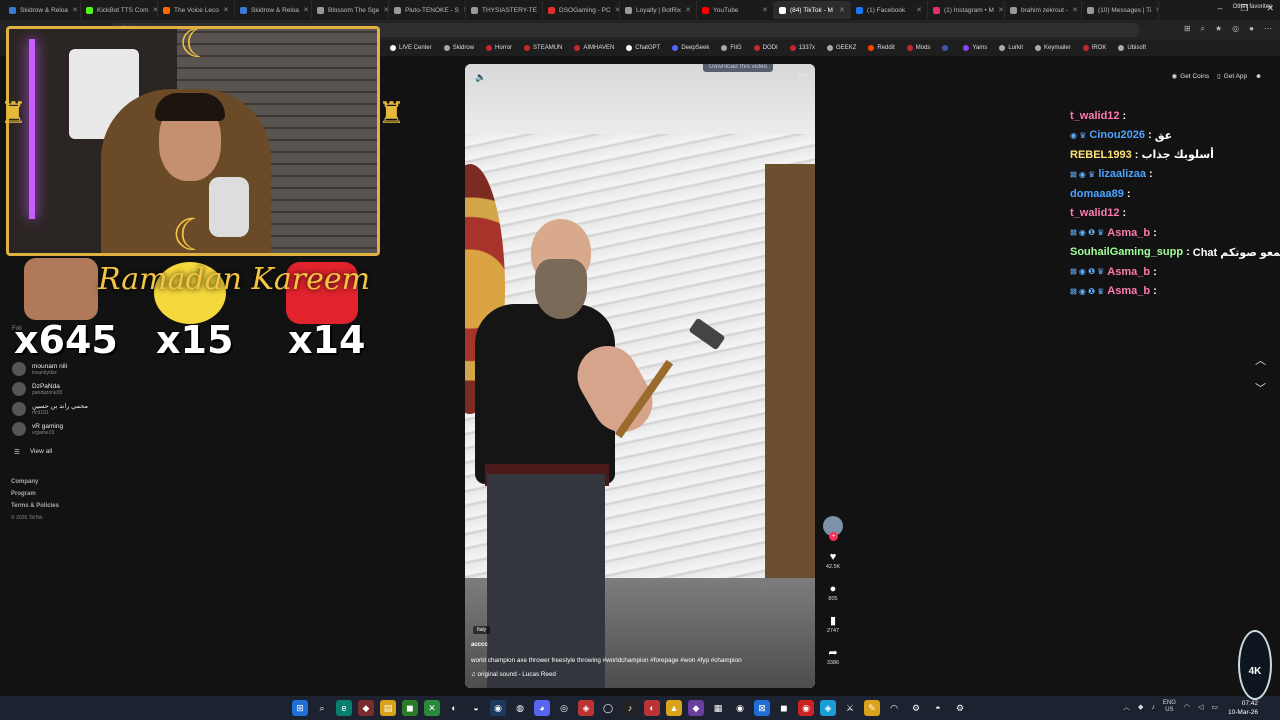 This screenshot has height=720, width=1280. Describe the element at coordinates (476, 708) in the screenshot. I see `app-icon: ◒` at that location.